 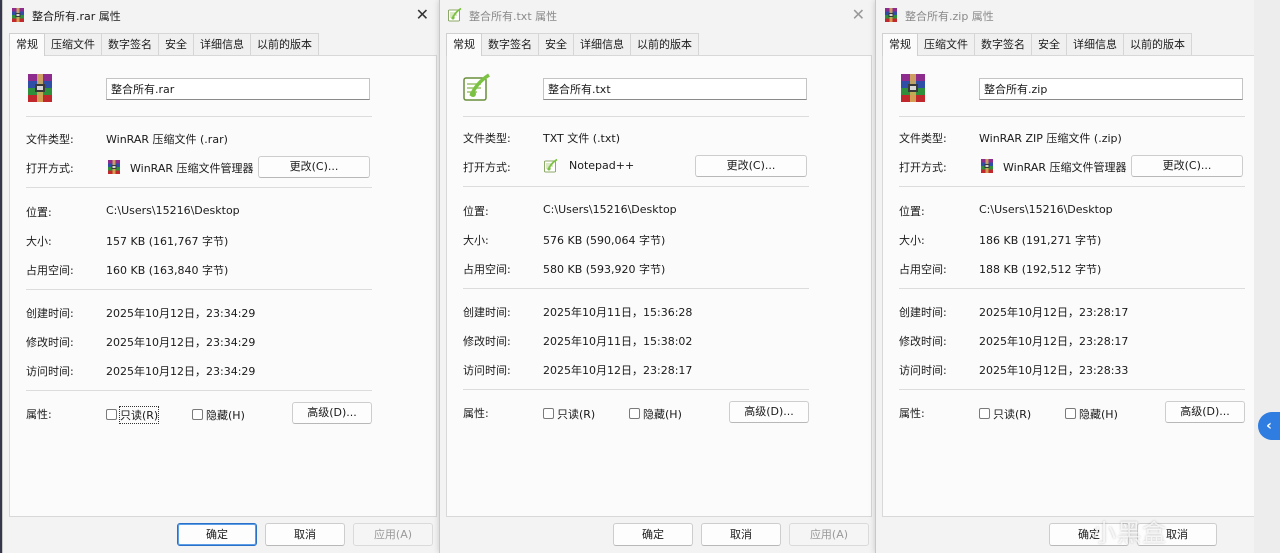 I want to click on watermark-logo: 小黑盒, so click(x=1129, y=533).